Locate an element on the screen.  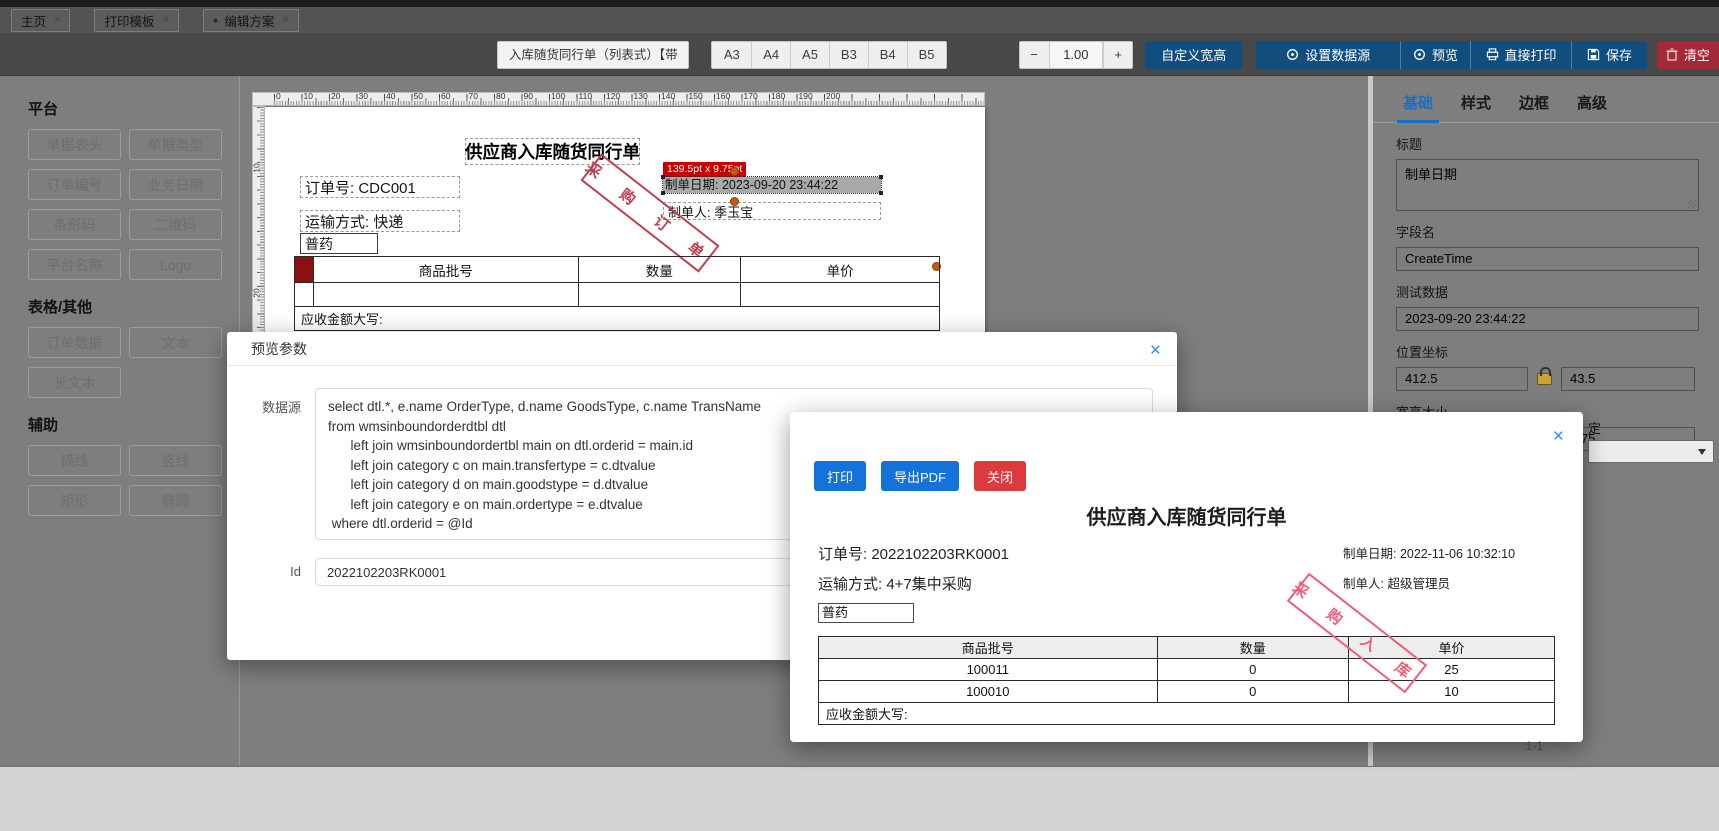
sidebar-item-二维码: 二维码 is located at coordinates (175, 224).